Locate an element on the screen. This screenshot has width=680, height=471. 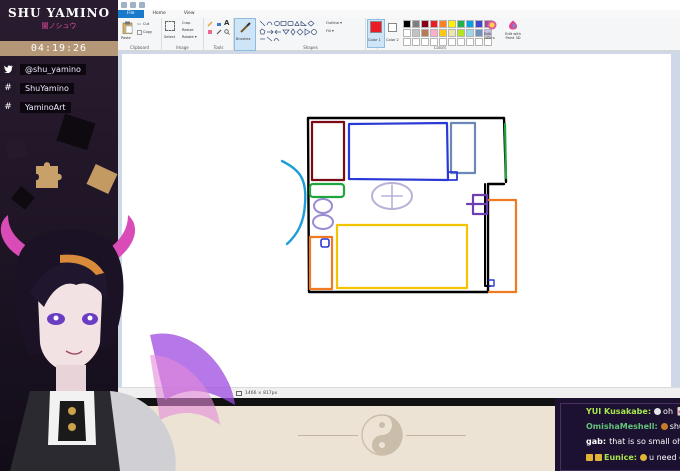
green-desk is located at coordinates (327, 190).